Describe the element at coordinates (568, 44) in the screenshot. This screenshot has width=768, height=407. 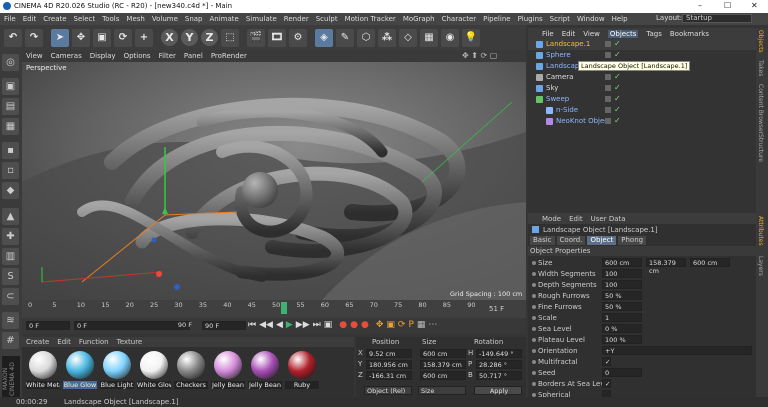
I see `object-name: Landscape.1` at that location.